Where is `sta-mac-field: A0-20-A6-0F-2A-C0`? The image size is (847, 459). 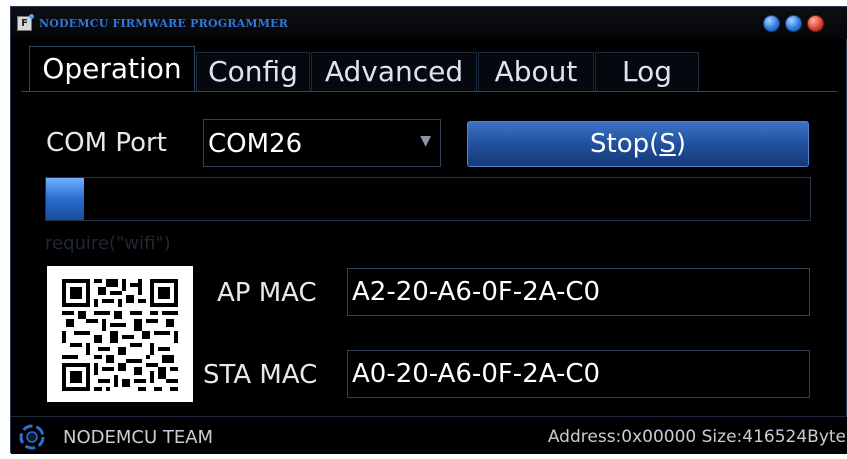 sta-mac-field: A0-20-A6-0F-2A-C0 is located at coordinates (578, 374).